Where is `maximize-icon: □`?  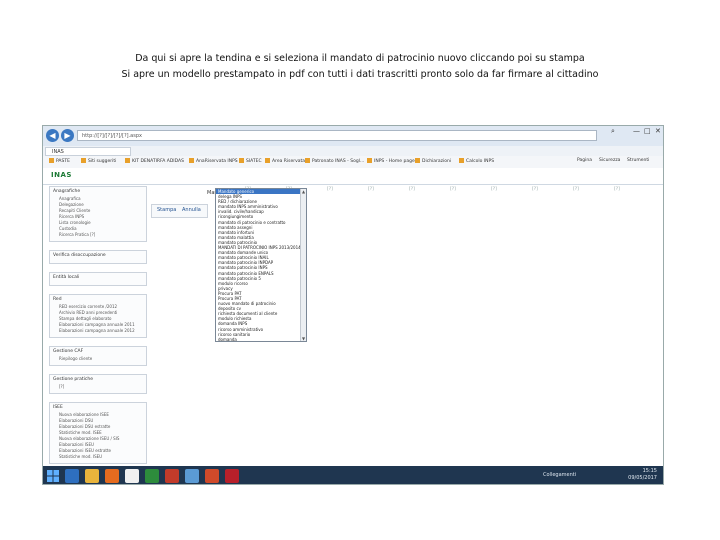 maximize-icon: □ is located at coordinates (647, 131).